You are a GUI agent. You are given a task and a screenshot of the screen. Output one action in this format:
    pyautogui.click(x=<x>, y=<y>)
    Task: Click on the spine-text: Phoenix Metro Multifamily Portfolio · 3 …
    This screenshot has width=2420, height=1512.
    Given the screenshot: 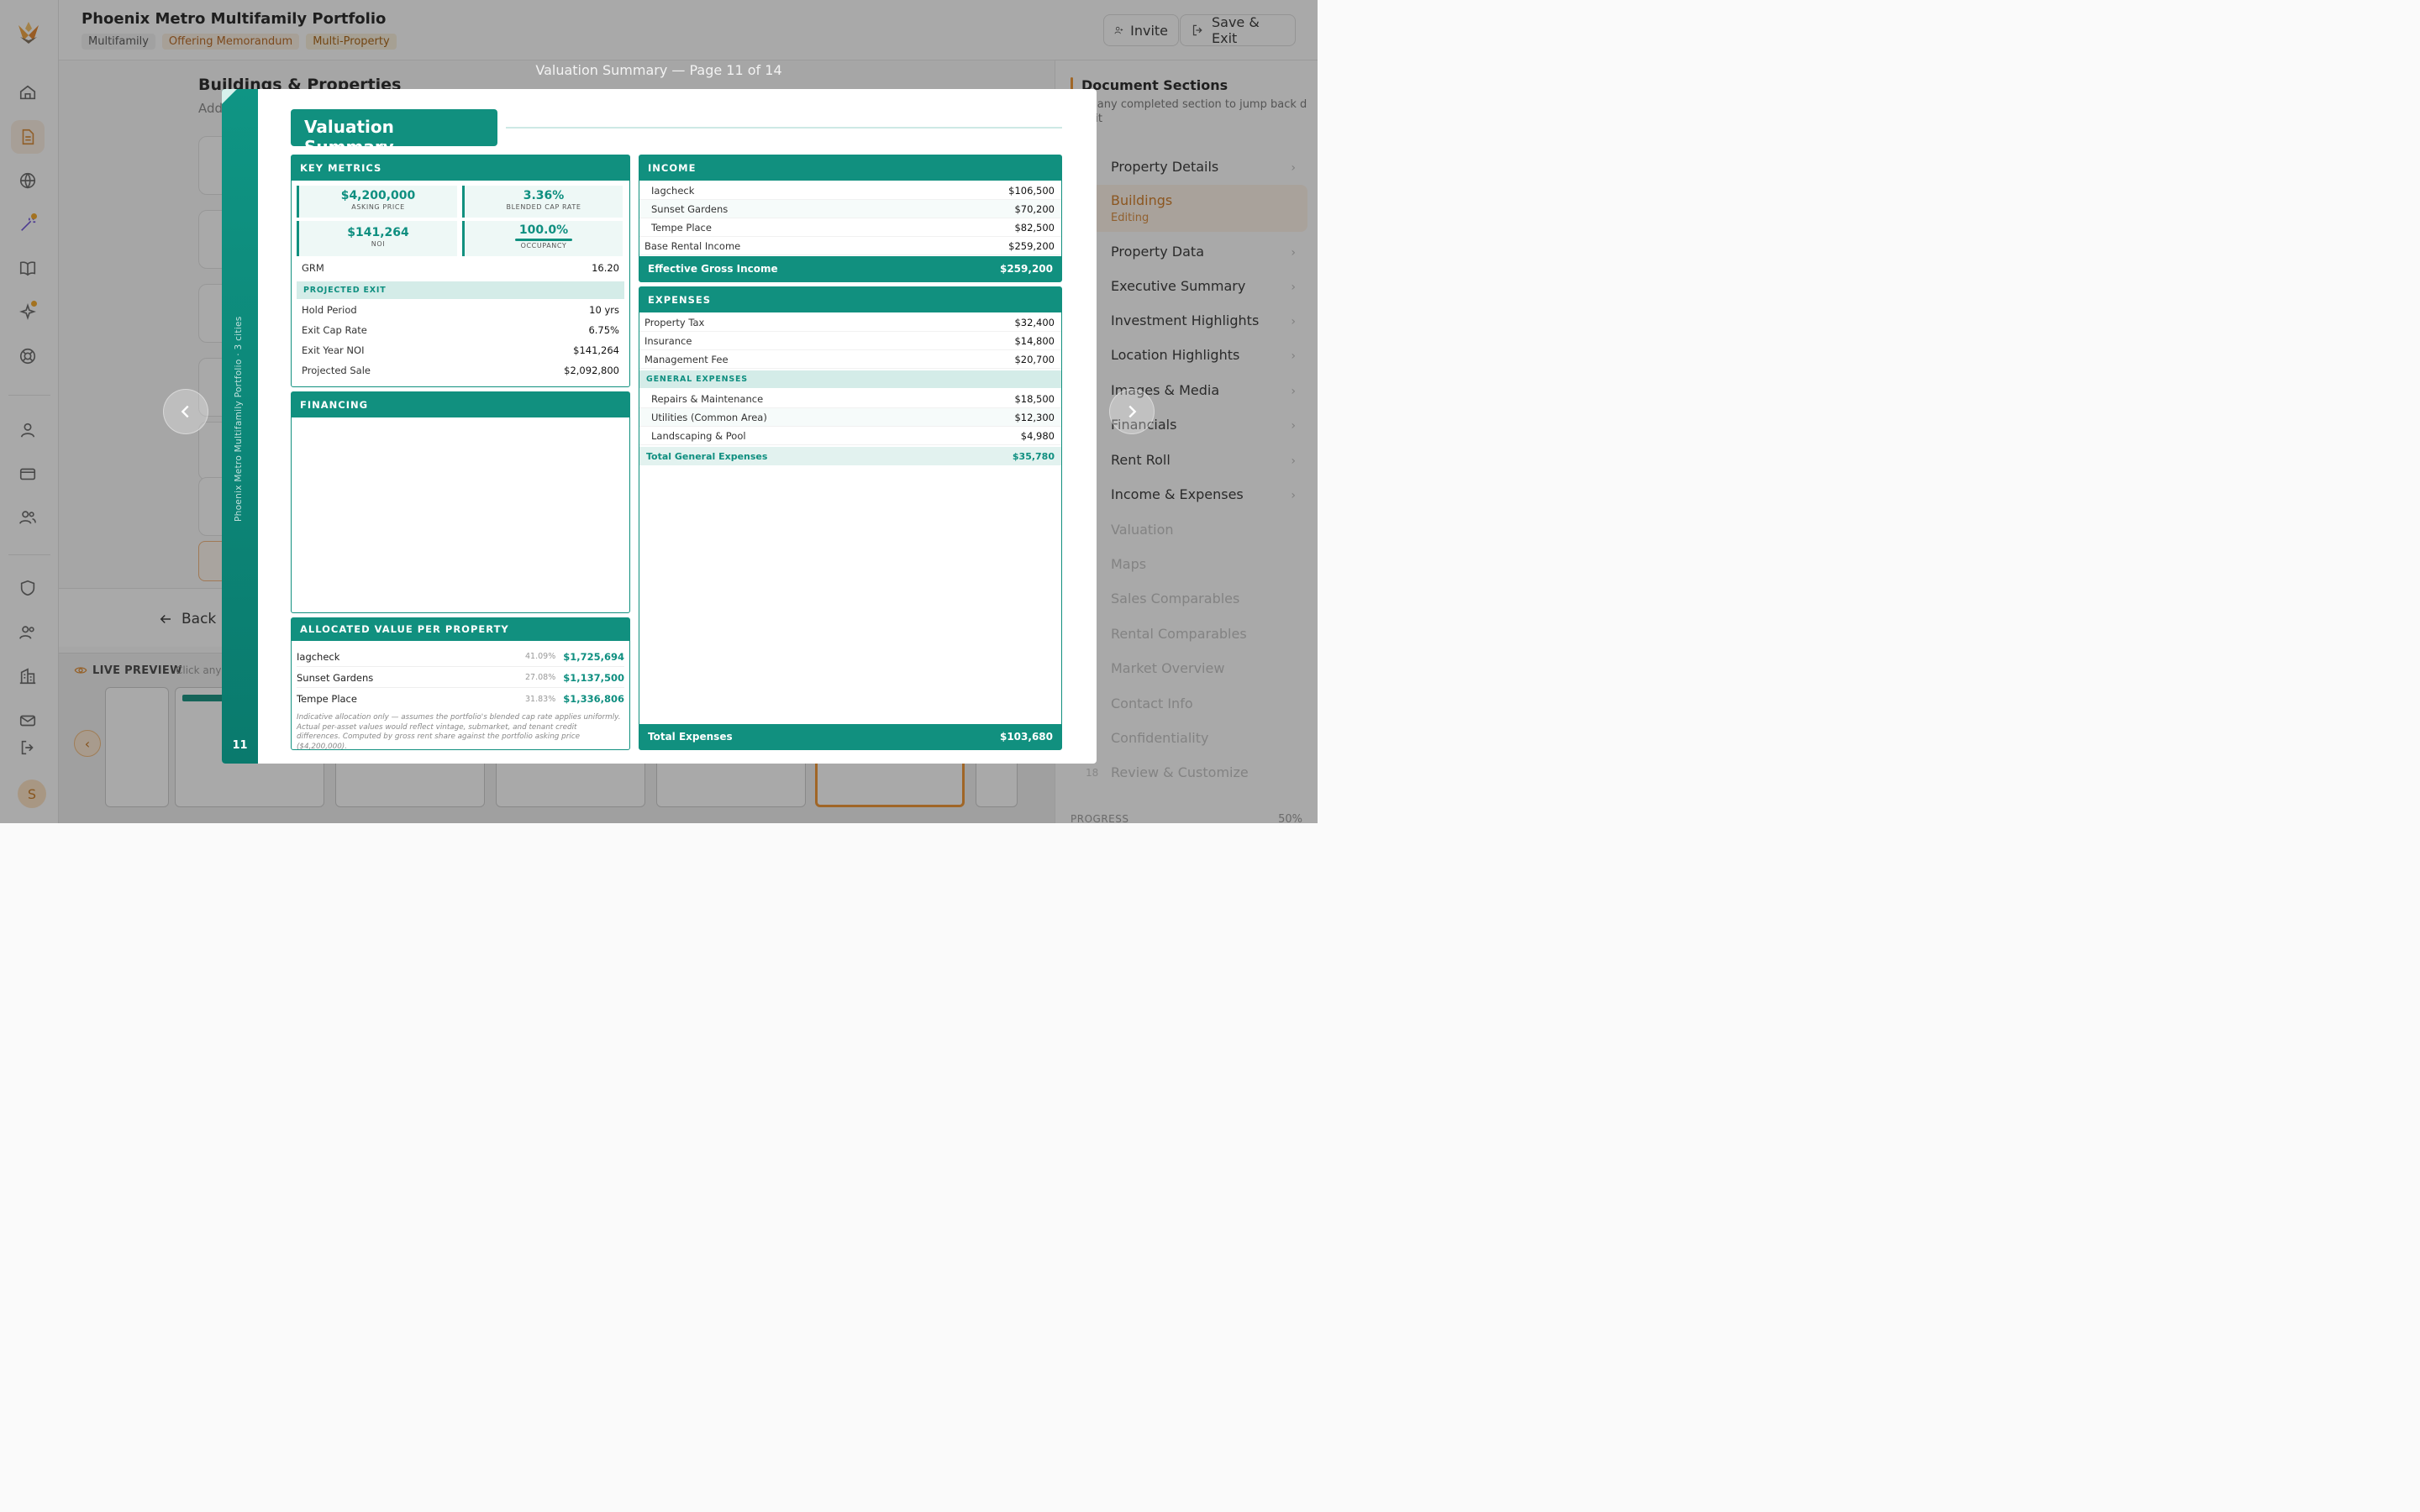 What is the action you would take?
    pyautogui.click(x=239, y=419)
    